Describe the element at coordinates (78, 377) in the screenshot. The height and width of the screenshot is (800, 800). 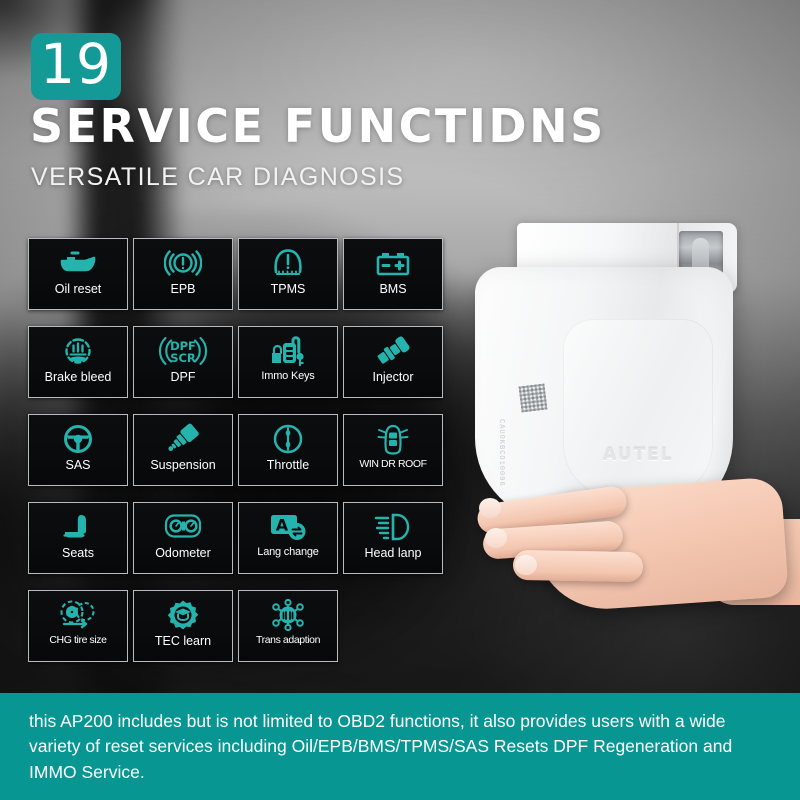
I see `function-tile-label: Brake bleed` at that location.